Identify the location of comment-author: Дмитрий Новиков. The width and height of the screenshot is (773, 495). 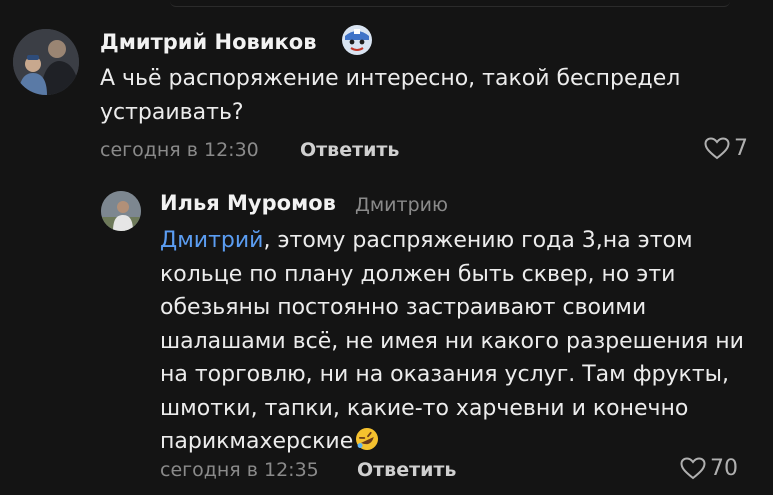
(208, 42).